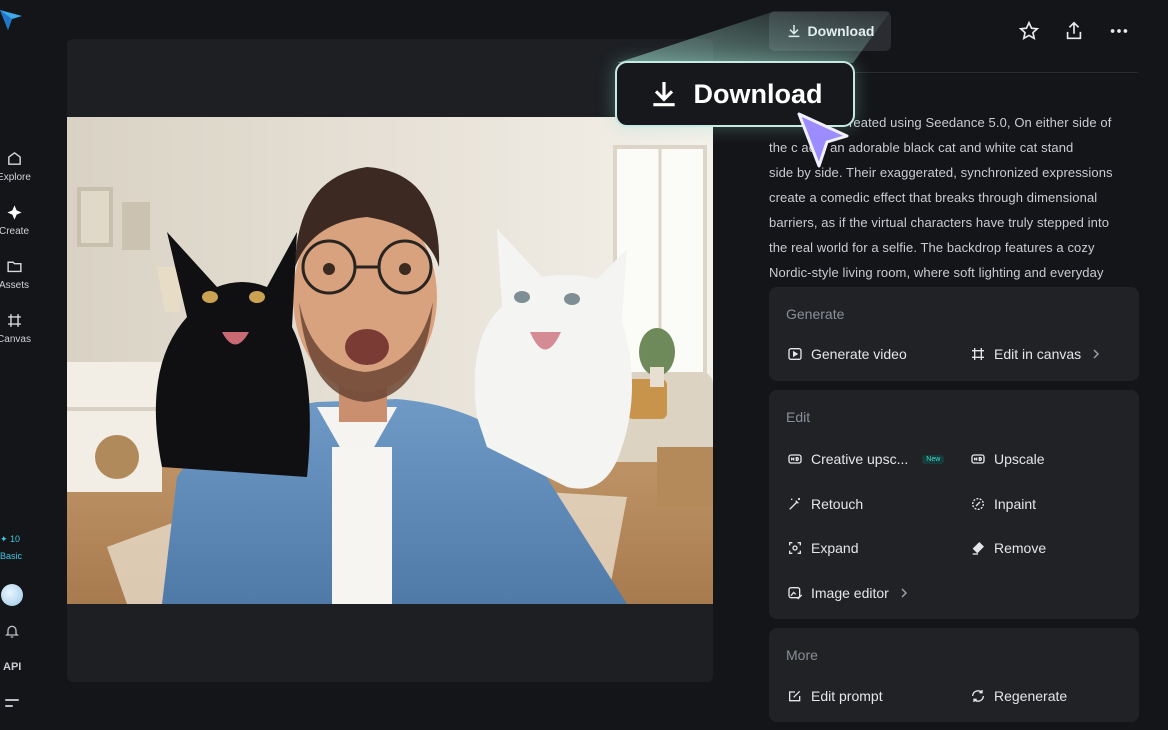  I want to click on sidebar-item-create: Create, so click(17, 220).